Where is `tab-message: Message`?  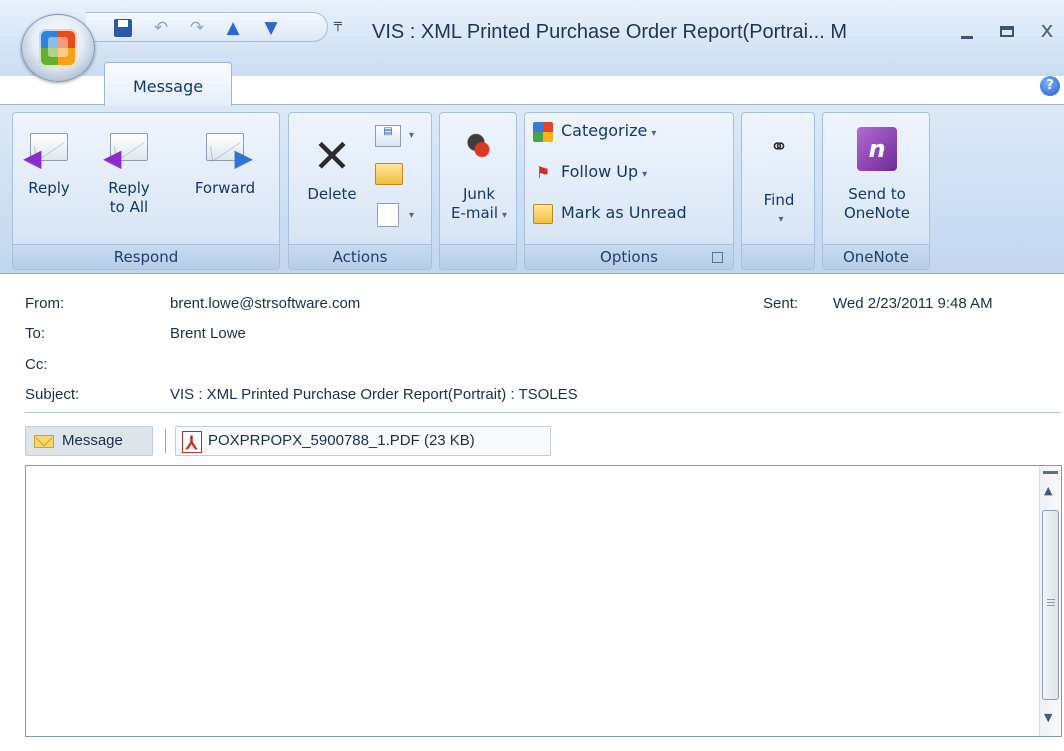
tab-message: Message is located at coordinates (168, 84).